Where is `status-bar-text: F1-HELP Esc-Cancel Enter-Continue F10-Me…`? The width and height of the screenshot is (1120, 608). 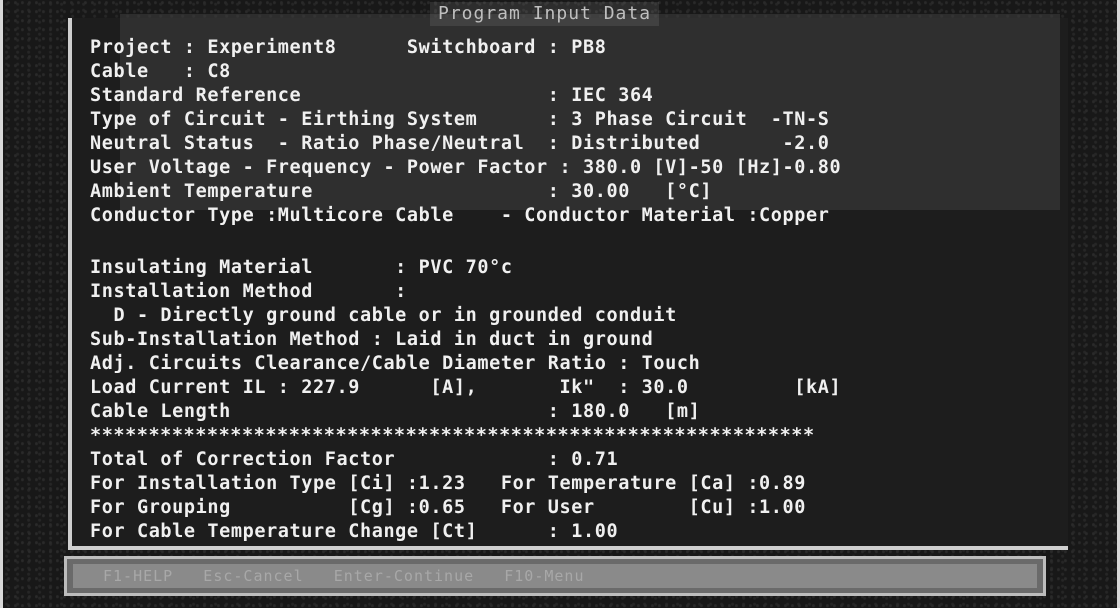 status-bar-text: F1-HELP Esc-Cancel Enter-Continue F10-Me… is located at coordinates (555, 576).